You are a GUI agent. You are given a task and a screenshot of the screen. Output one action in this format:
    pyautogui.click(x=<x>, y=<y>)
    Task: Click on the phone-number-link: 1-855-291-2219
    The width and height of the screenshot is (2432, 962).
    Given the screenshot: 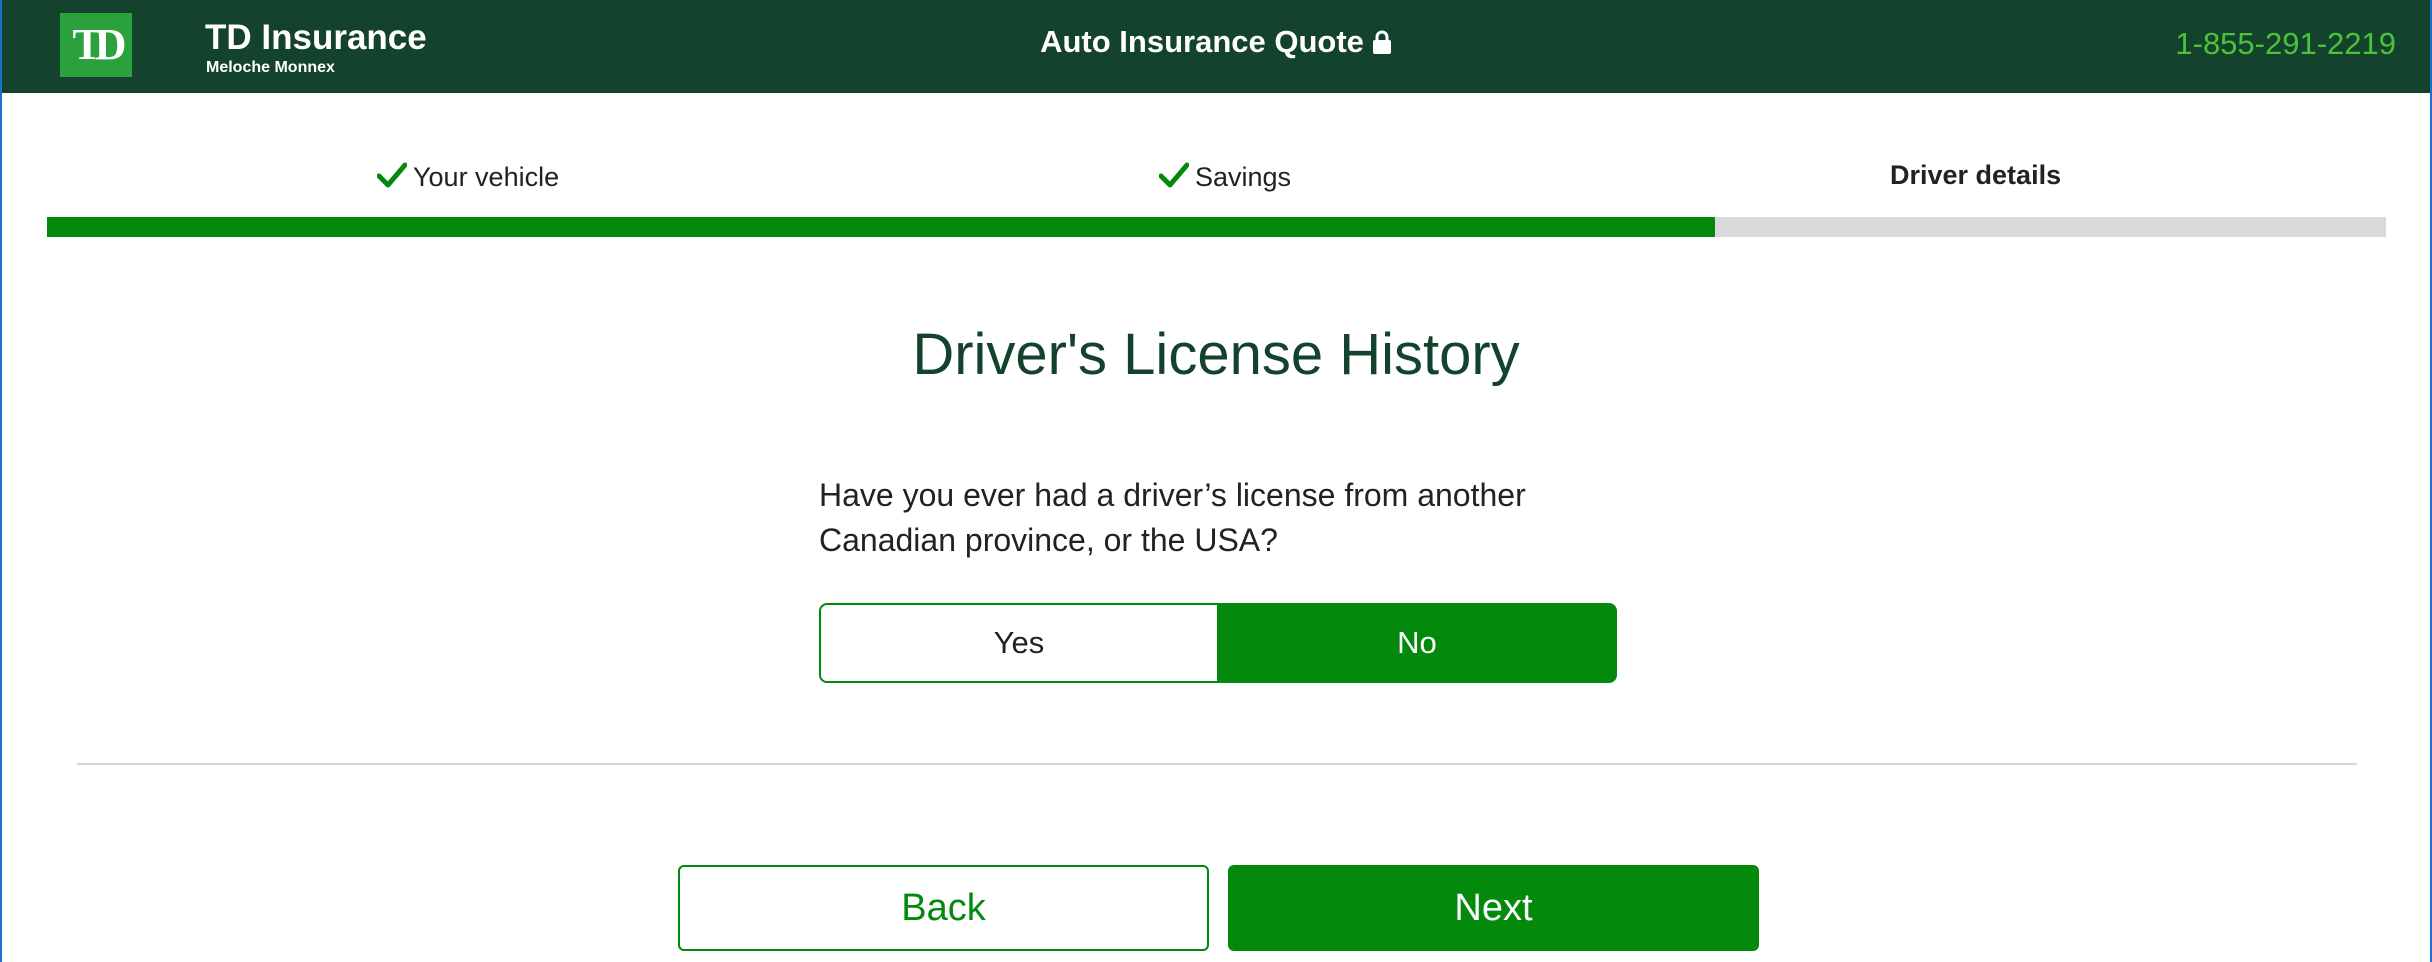 What is the action you would take?
    pyautogui.click(x=2285, y=43)
    